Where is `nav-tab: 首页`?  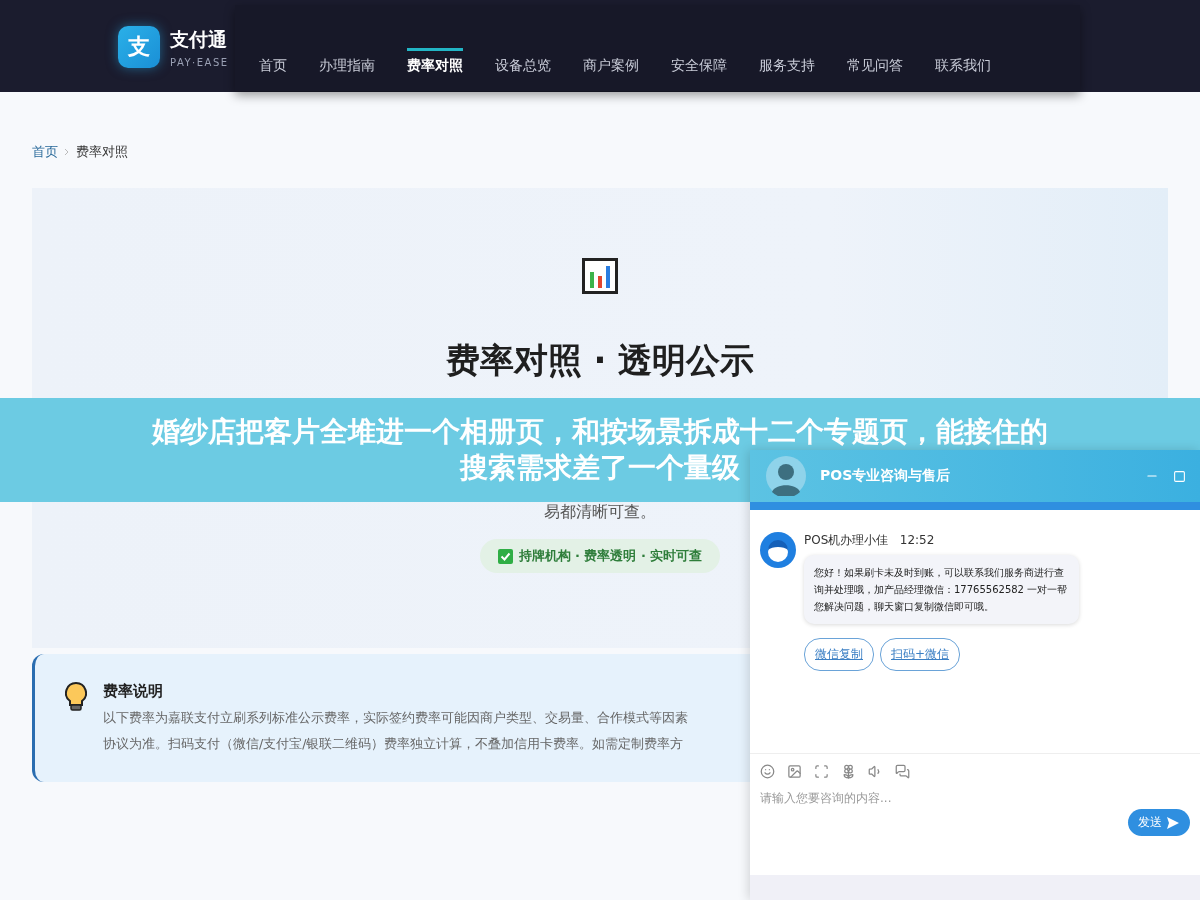 nav-tab: 首页 is located at coordinates (273, 64).